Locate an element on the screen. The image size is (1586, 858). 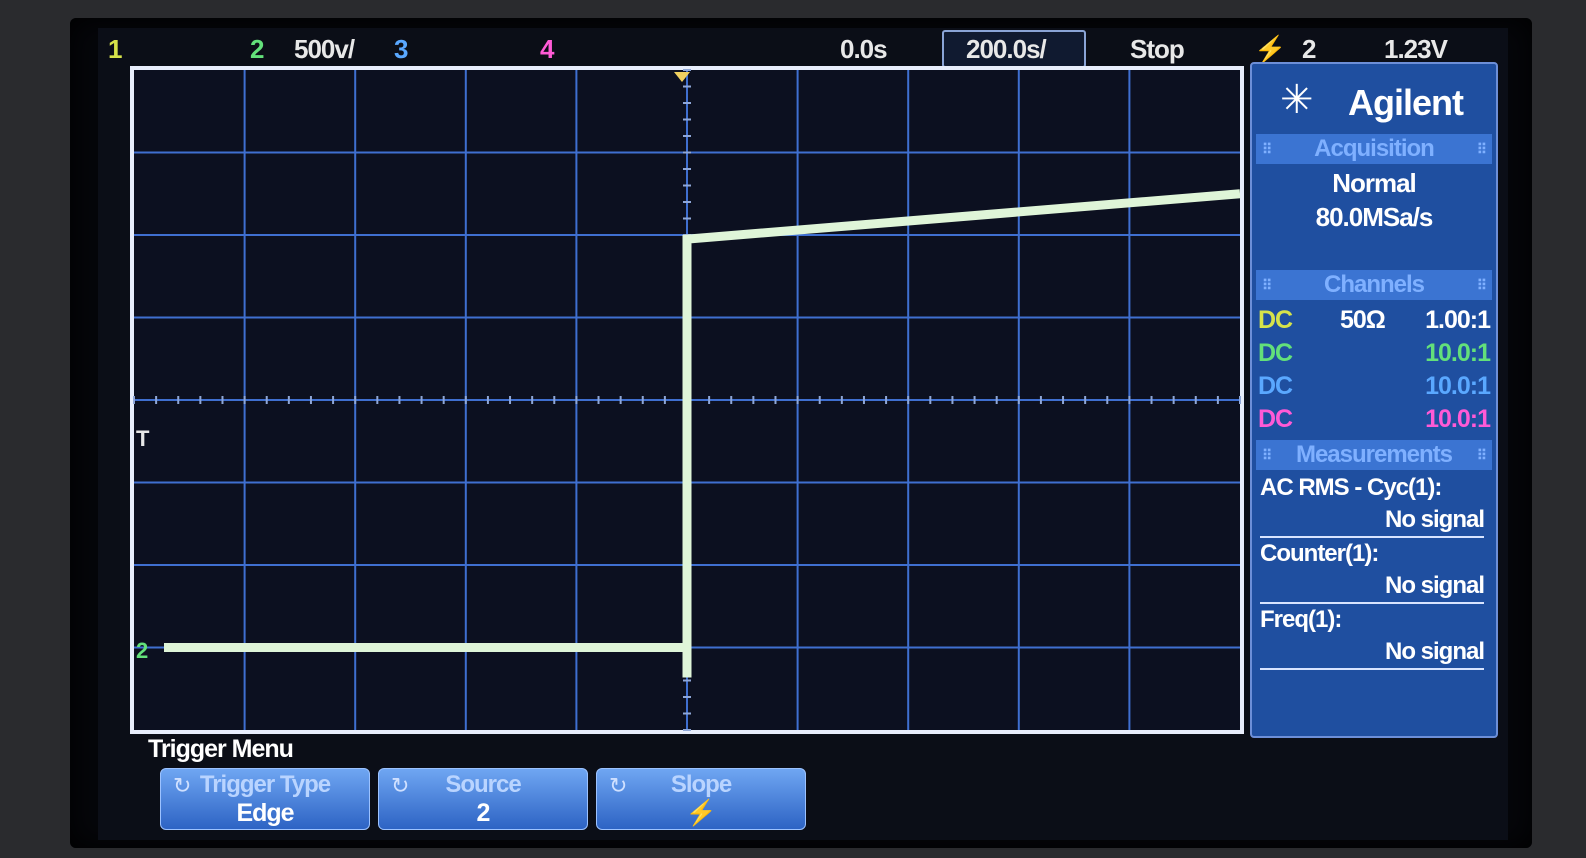
channel-impedance: 50Ω is located at coordinates (1363, 320).